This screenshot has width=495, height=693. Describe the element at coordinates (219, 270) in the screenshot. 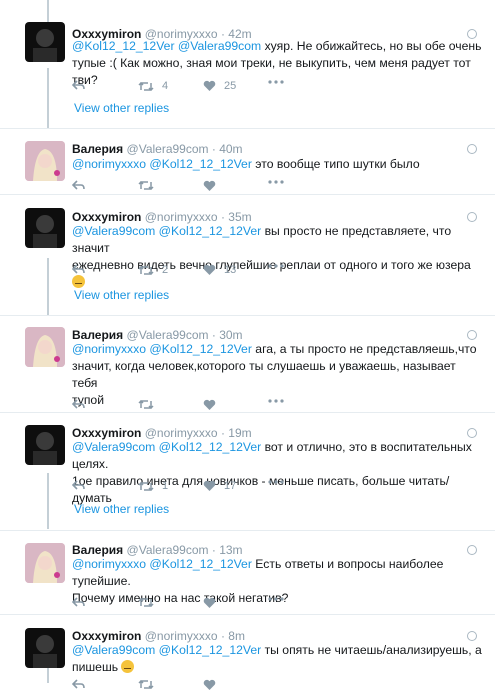

I see `like-button: 13` at that location.